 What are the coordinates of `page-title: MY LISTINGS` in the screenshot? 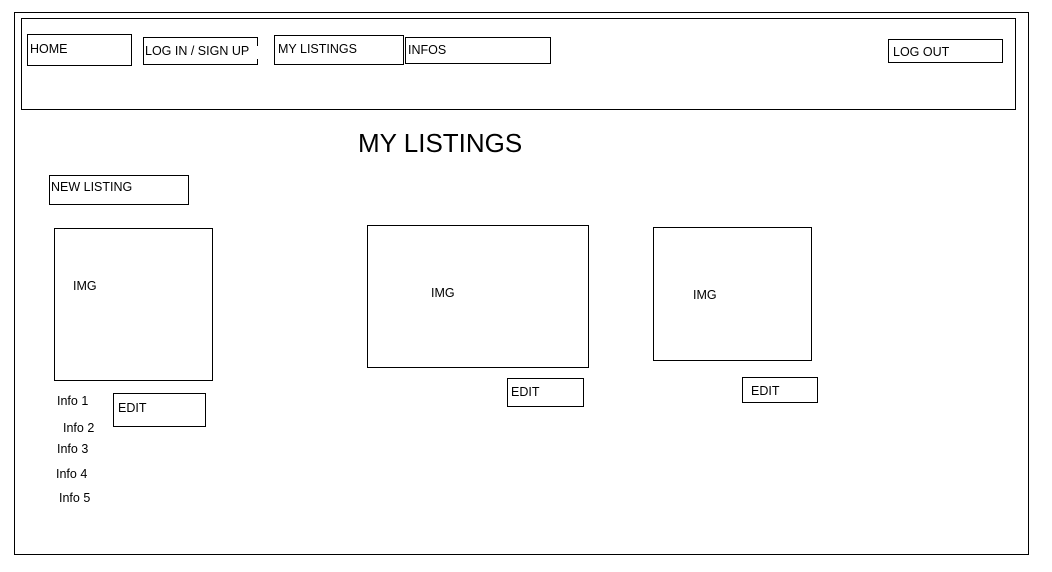 It's located at (440, 143).